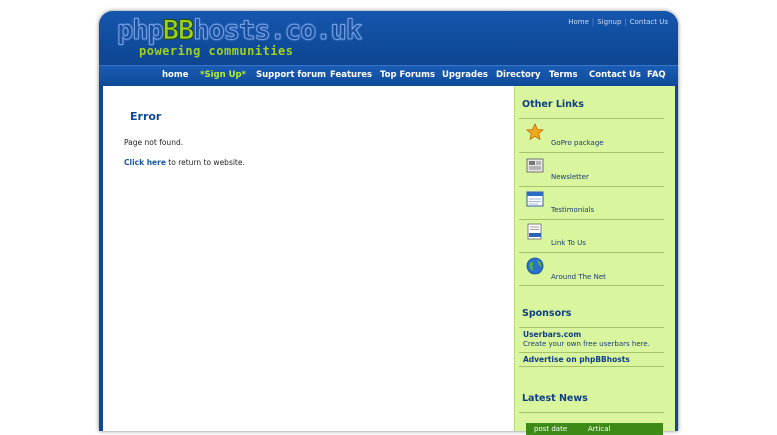 This screenshot has height=435, width=777. Describe the element at coordinates (577, 143) in the screenshot. I see `sidebar-link-label: GoPro package` at that location.